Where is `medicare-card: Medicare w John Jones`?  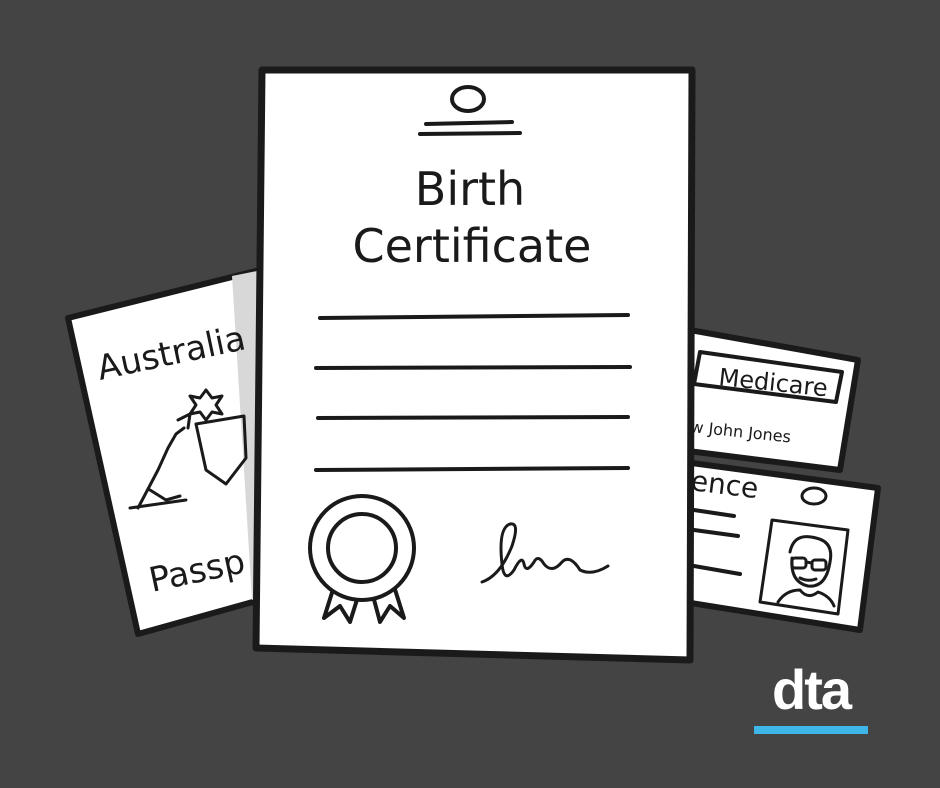
medicare-card: Medicare w John Jones is located at coordinates (769, 400).